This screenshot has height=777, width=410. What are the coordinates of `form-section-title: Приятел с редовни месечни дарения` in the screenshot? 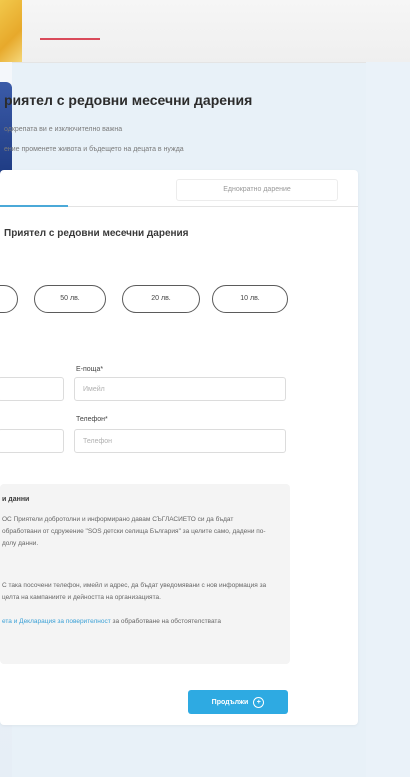 It's located at (96, 233).